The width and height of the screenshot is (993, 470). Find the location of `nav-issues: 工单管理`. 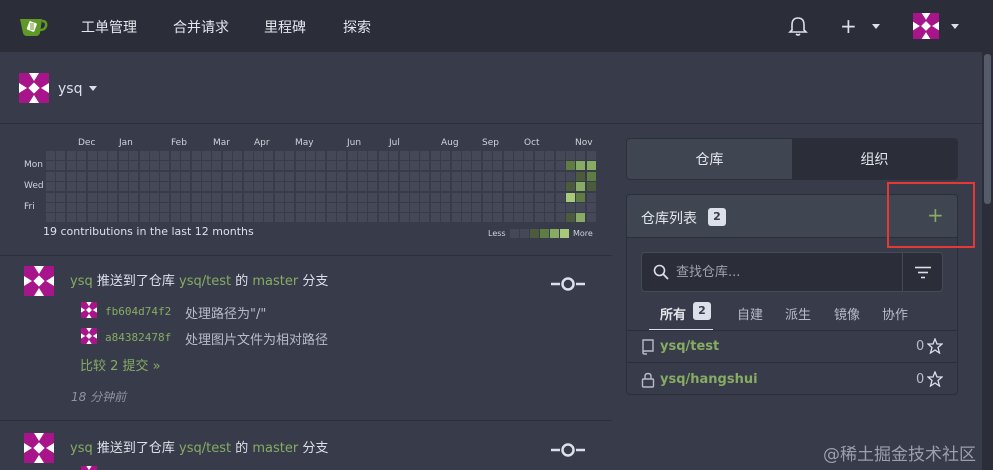

nav-issues: 工单管理 is located at coordinates (109, 27).